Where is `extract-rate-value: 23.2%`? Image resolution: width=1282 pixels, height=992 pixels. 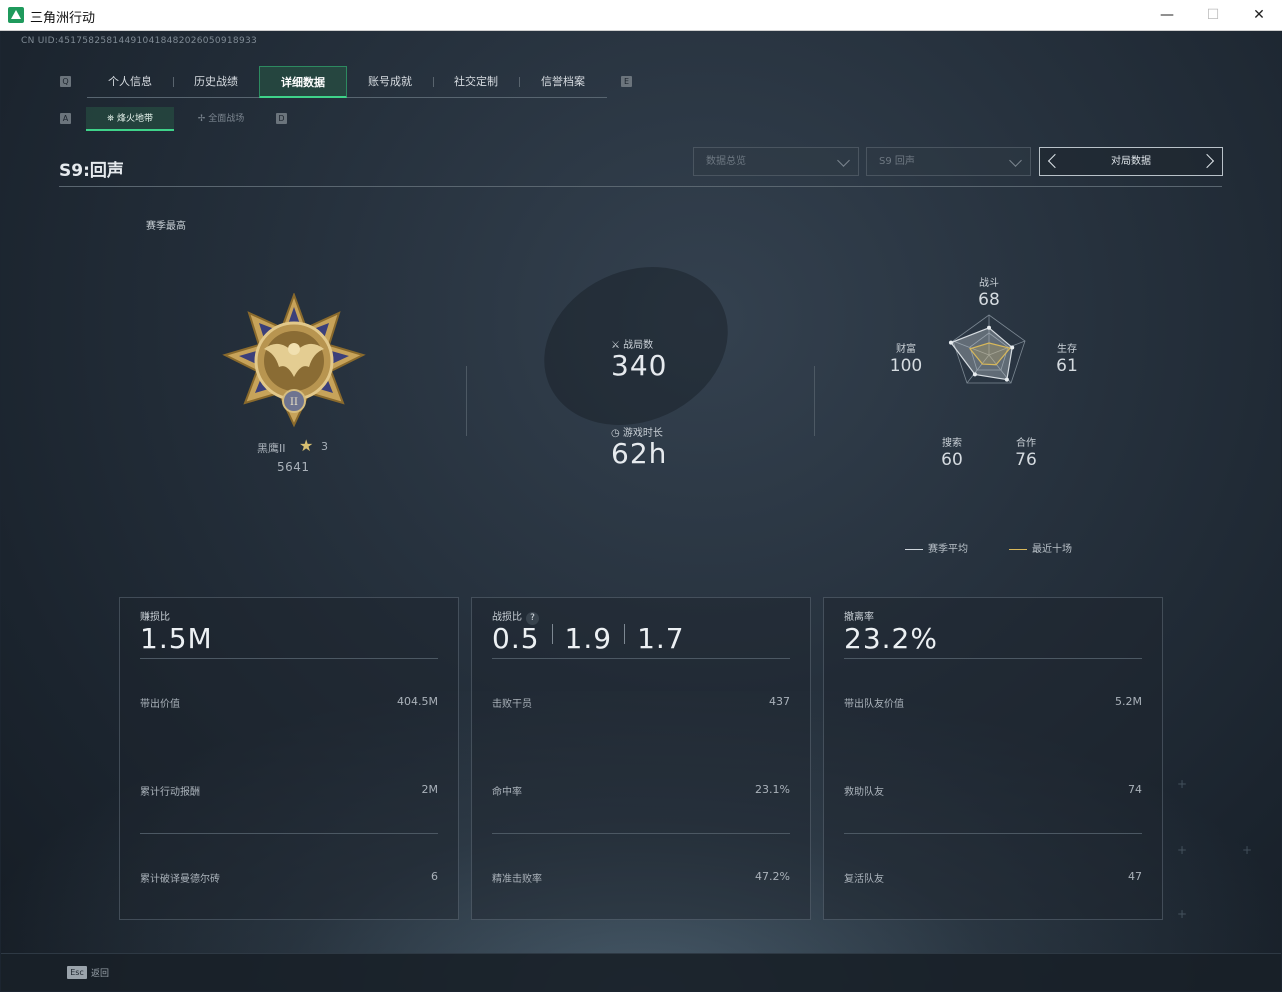
extract-rate-value: 23.2% is located at coordinates (891, 638).